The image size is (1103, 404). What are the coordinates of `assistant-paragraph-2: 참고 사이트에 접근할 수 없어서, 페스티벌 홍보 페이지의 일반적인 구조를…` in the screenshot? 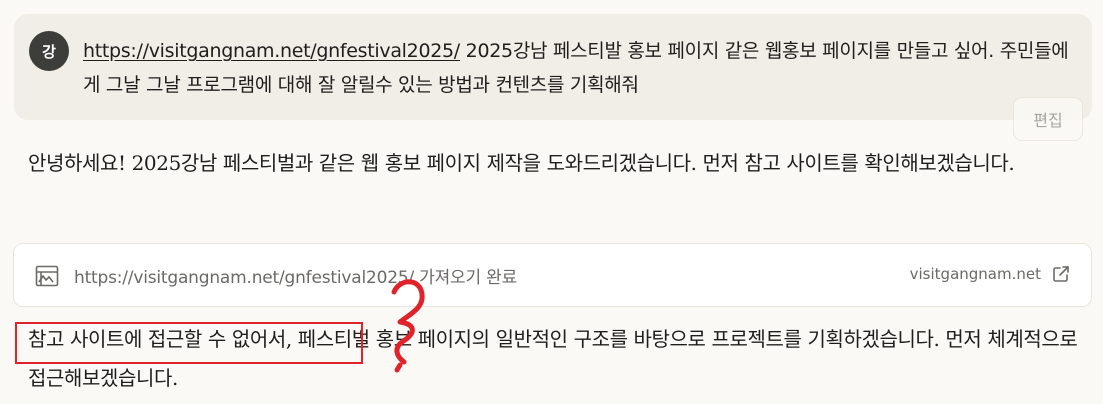 It's located at (553, 358).